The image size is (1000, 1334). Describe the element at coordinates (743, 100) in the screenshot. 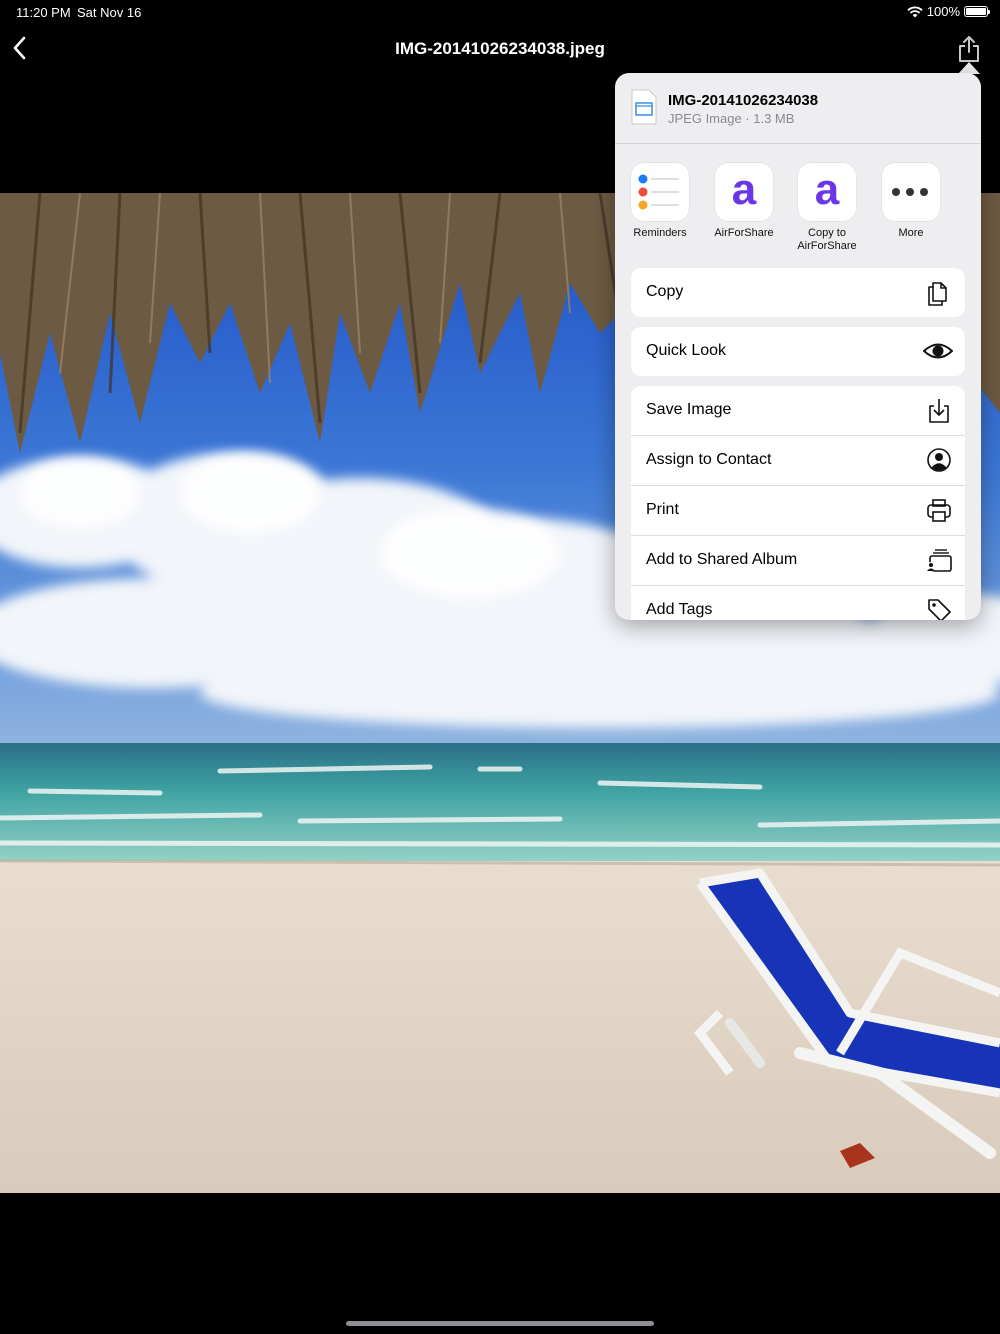

I see `file-name: IMG-20141026234038` at that location.